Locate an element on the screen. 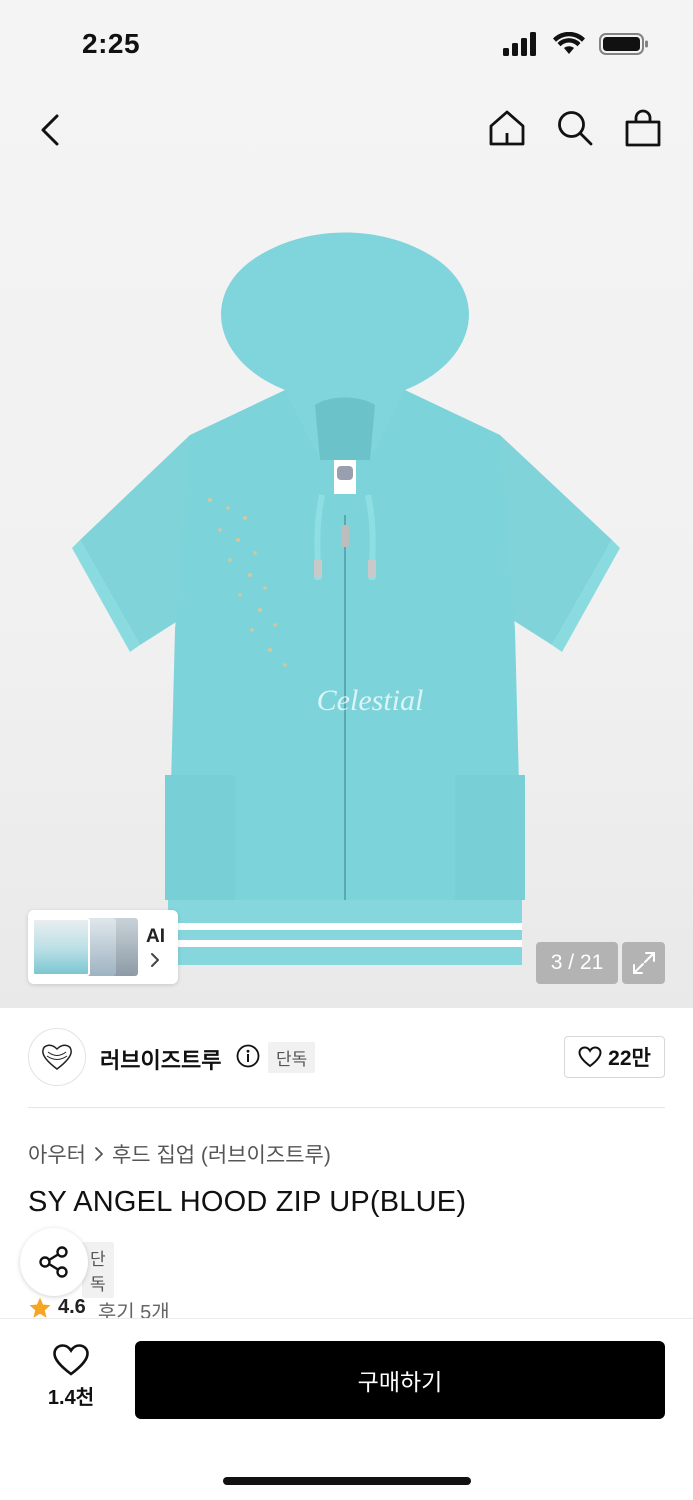 This screenshot has height=1500, width=693. ai-styling-card: AI is located at coordinates (103, 947).